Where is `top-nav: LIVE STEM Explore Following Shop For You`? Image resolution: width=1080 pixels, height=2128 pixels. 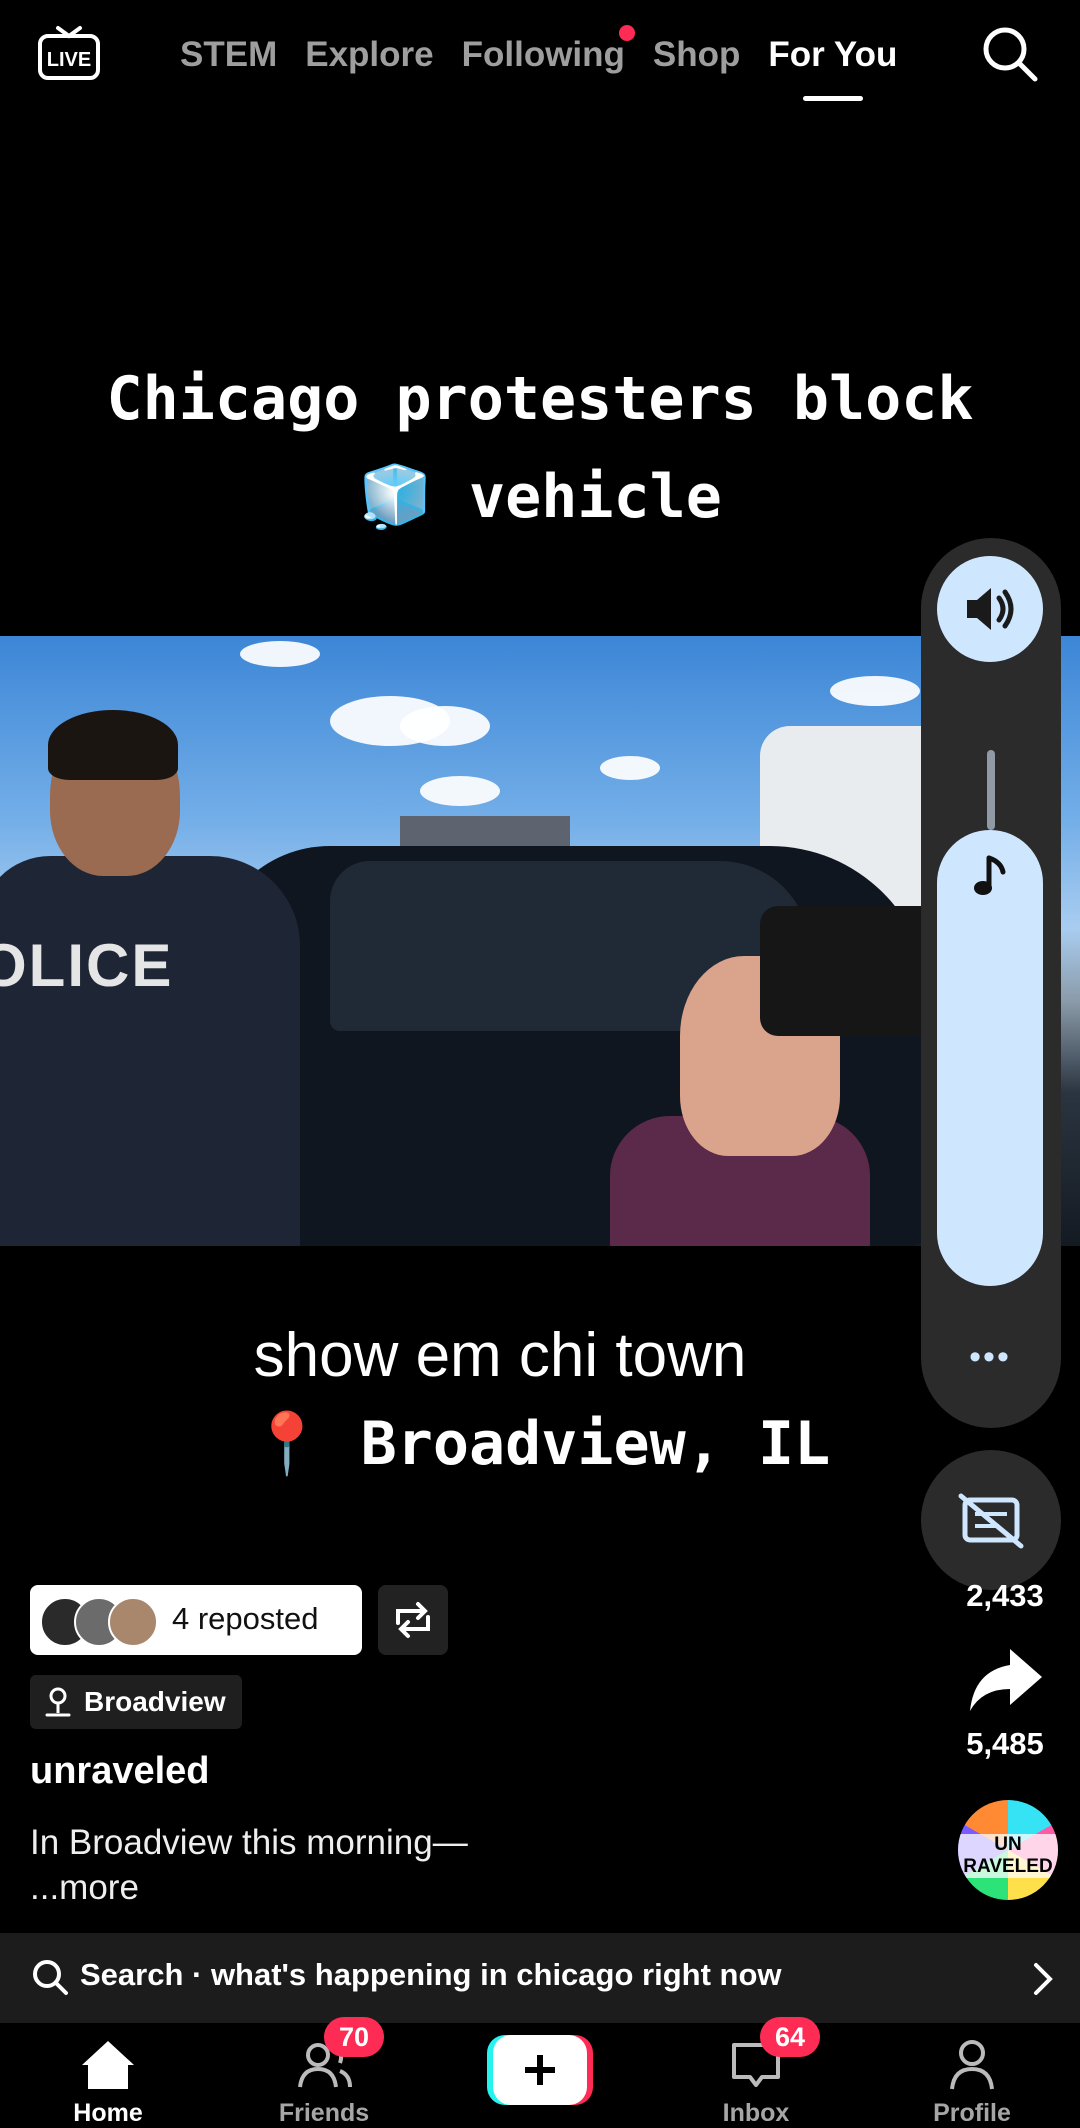
top-nav: LIVE STEM Explore Following Shop For You is located at coordinates (540, 55).